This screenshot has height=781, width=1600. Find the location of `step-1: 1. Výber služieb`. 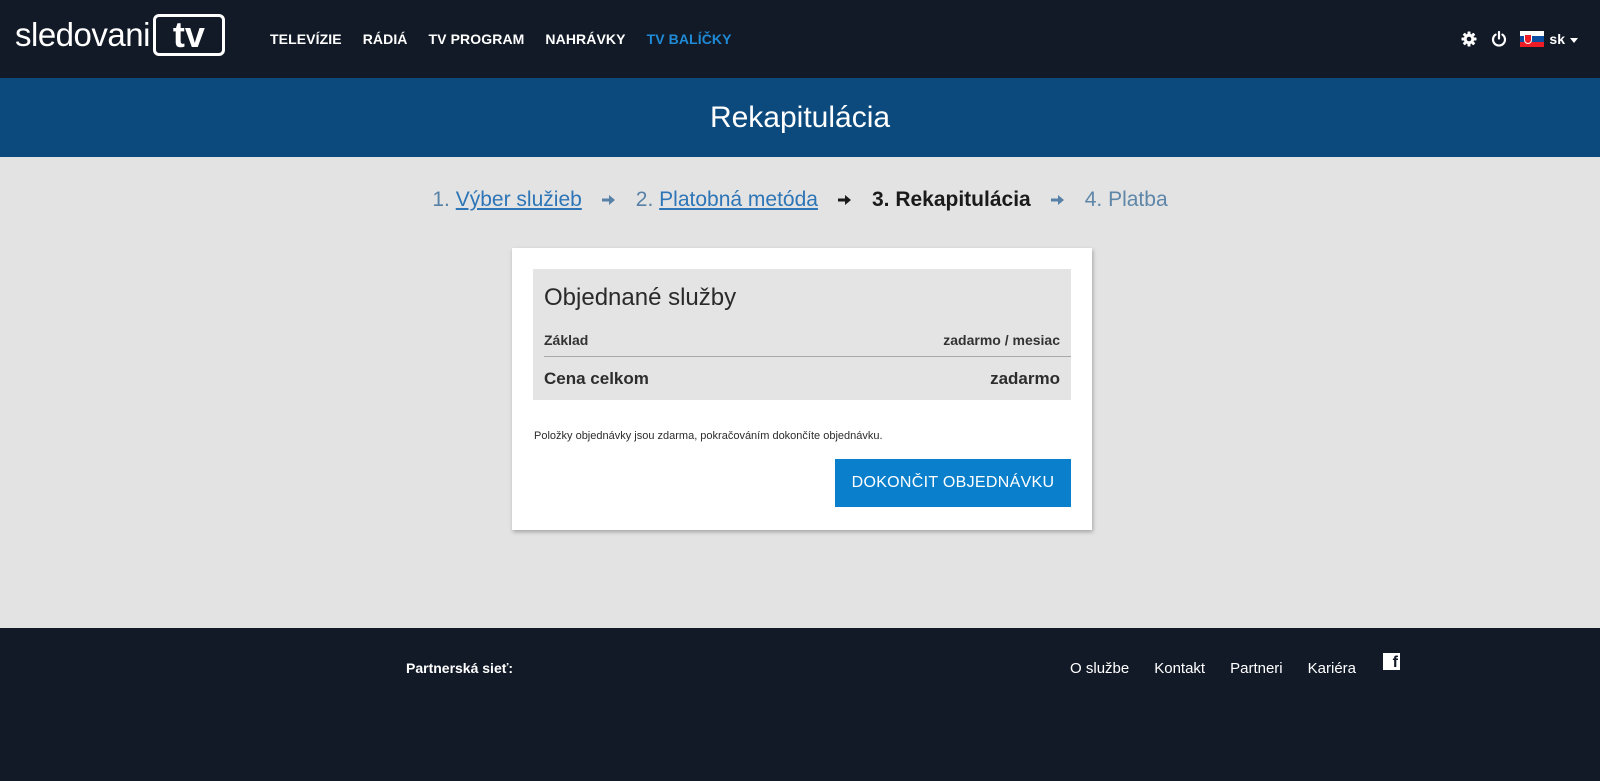

step-1: 1. Výber služieb is located at coordinates (506, 200).